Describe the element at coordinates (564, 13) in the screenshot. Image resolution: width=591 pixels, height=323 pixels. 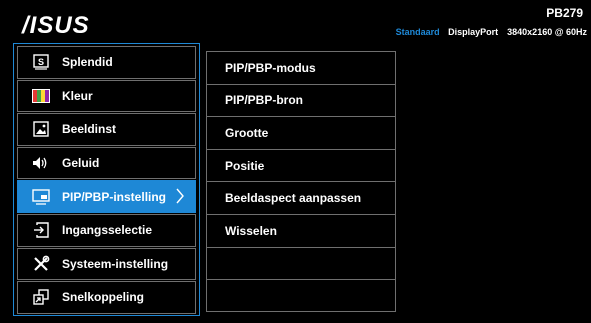
I see `model-name: PB279` at that location.